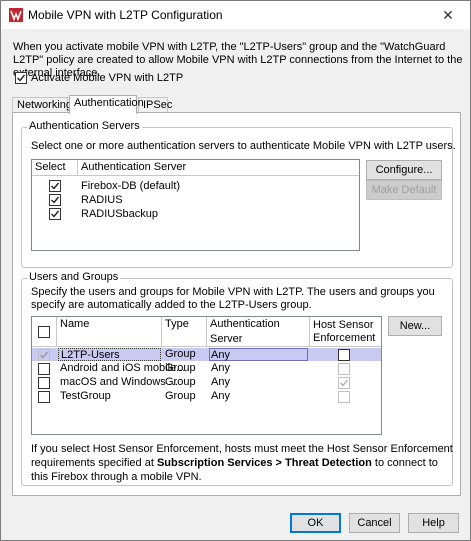 Image resolution: width=471 pixels, height=541 pixels. Describe the element at coordinates (235, 15) in the screenshot. I see `title-bar: Mobile VPN with L2TP Configuration ✕` at that location.